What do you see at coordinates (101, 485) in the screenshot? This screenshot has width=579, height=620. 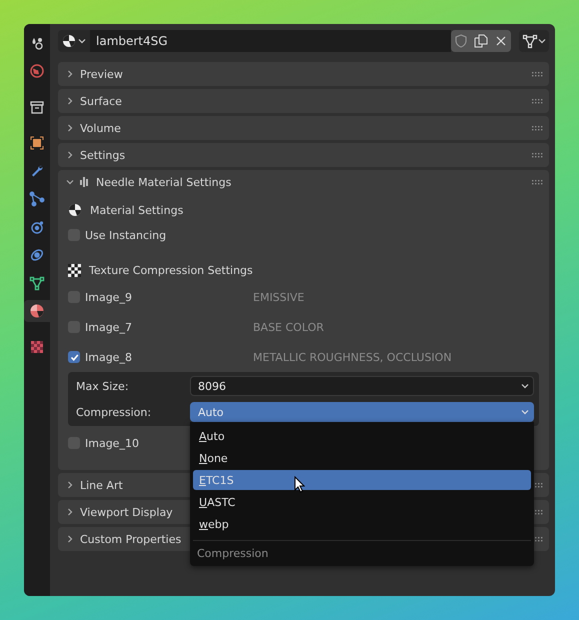 I see `panel-title: Line Art` at bounding box center [101, 485].